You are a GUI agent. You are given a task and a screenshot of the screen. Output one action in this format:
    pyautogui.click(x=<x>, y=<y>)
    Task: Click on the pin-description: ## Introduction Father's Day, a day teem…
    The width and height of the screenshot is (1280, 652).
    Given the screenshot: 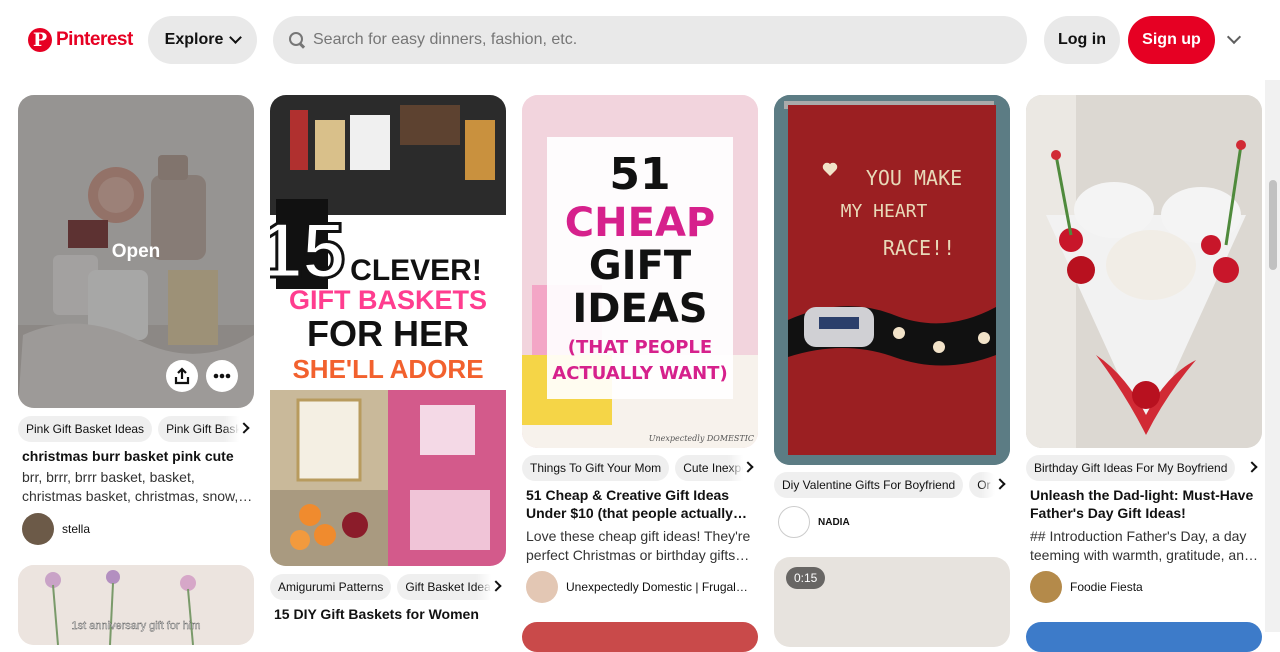 What is the action you would take?
    pyautogui.click(x=1144, y=545)
    